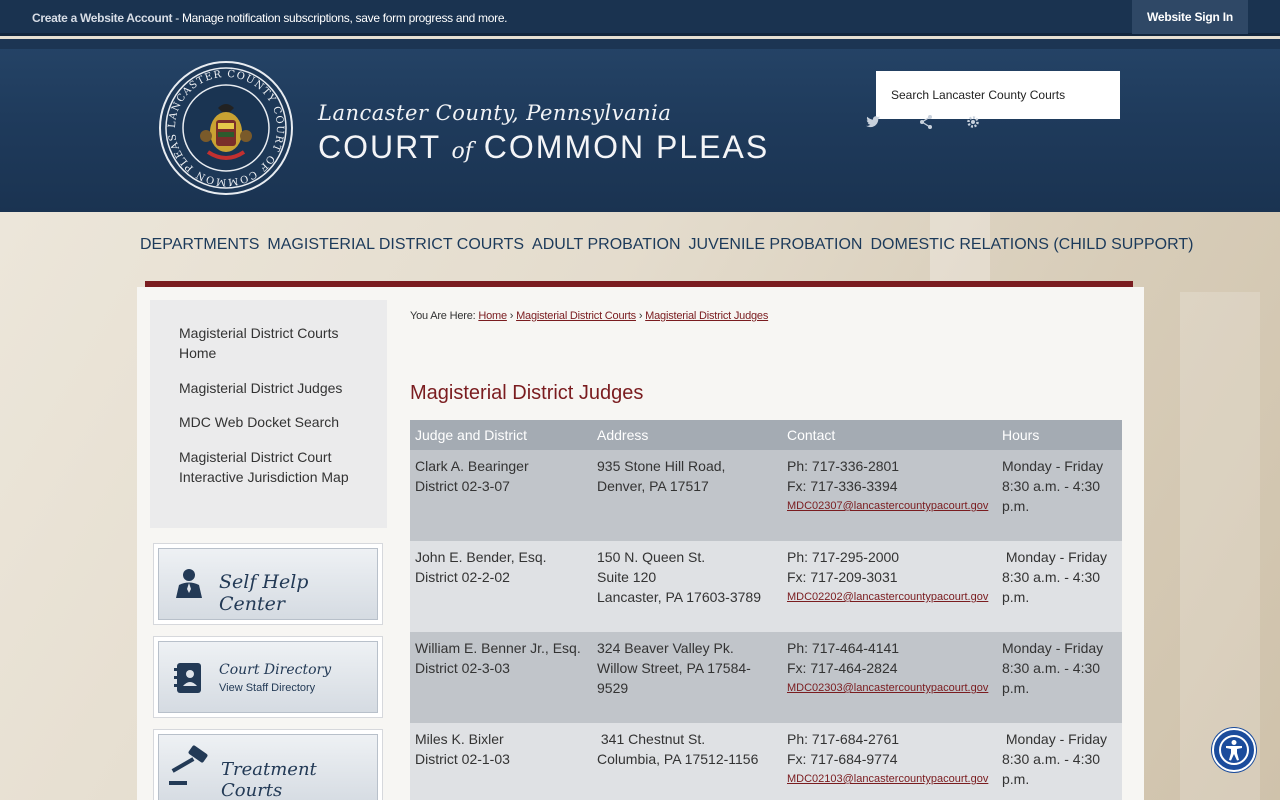 This screenshot has height=800, width=1280. Describe the element at coordinates (842, 759) in the screenshot. I see `fax: Fx: 717-684-9774` at that location.